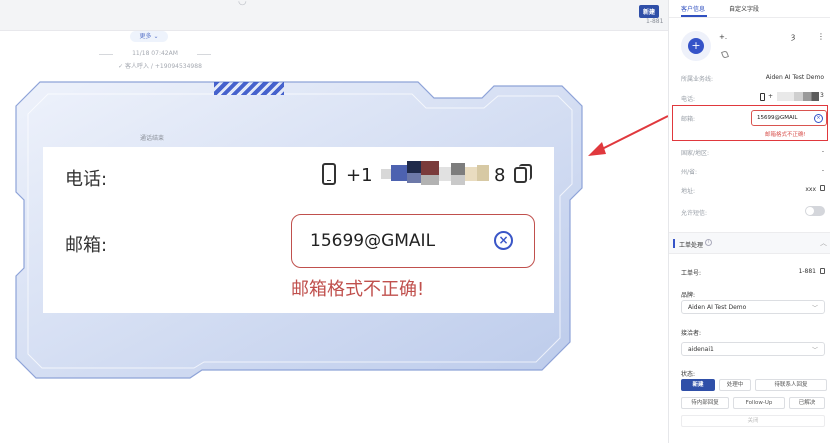 The width and height of the screenshot is (830, 443). Describe the element at coordinates (815, 211) in the screenshot. I see `sms-toggle` at that location.